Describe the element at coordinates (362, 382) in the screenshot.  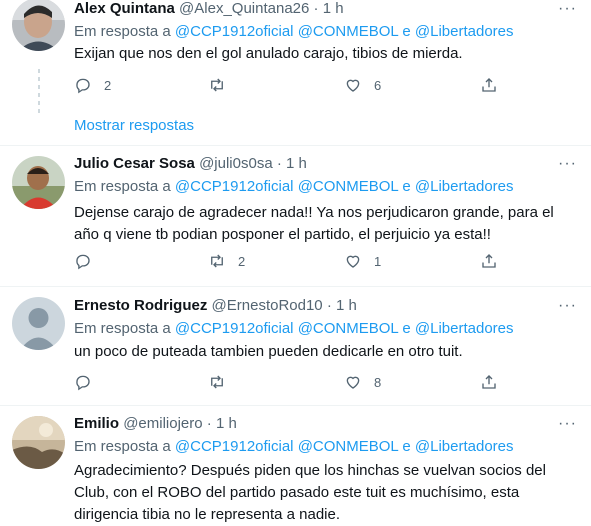
I see `like-button: 8` at that location.